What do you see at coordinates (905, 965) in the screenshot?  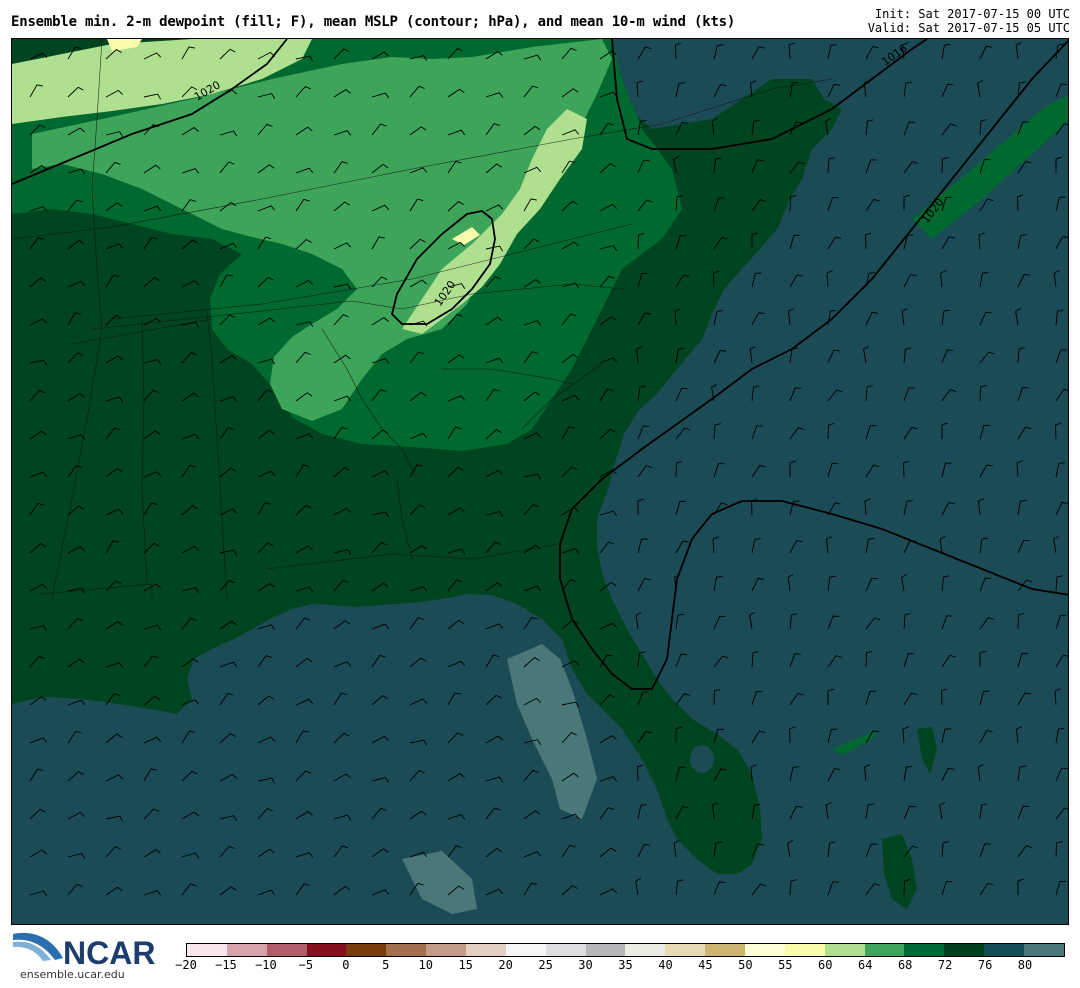 I see `colorbar-tick-label: 68` at bounding box center [905, 965].